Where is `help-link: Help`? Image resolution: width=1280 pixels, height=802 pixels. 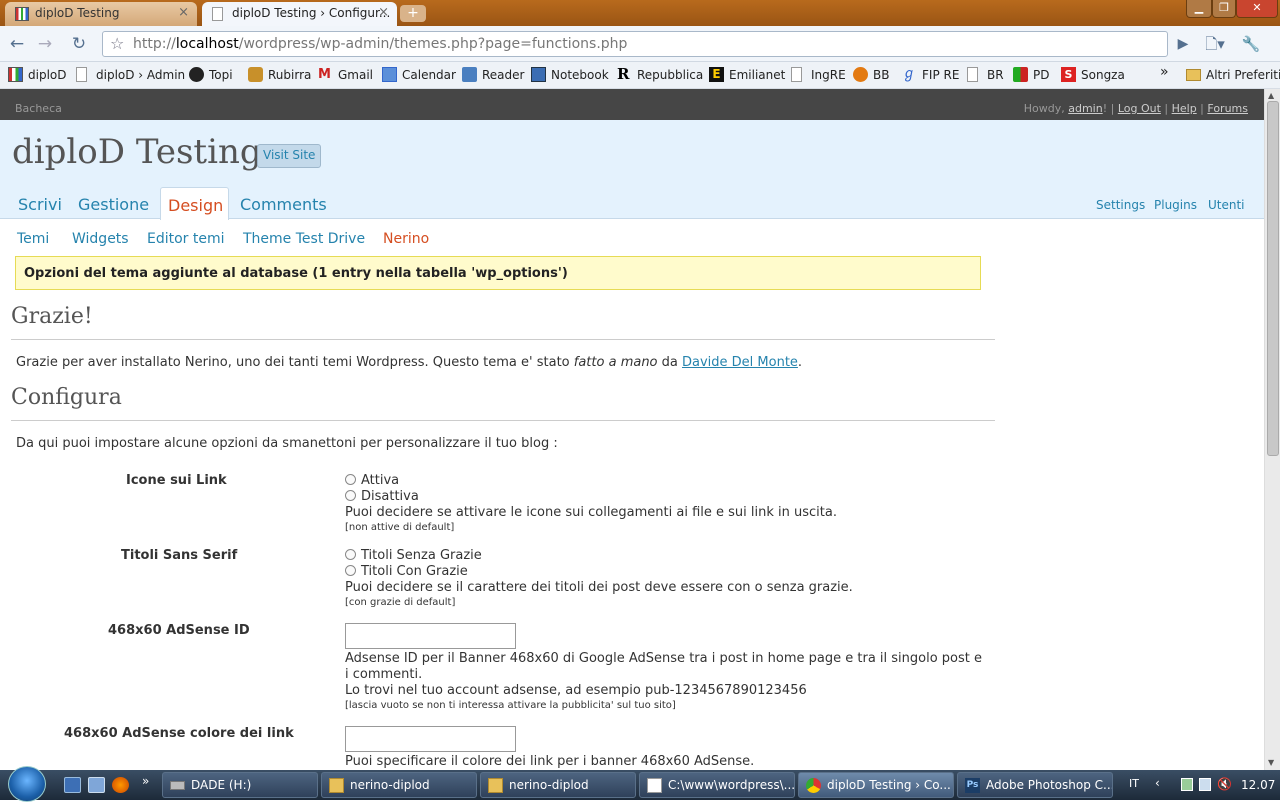
help-link: Help is located at coordinates (1184, 108).